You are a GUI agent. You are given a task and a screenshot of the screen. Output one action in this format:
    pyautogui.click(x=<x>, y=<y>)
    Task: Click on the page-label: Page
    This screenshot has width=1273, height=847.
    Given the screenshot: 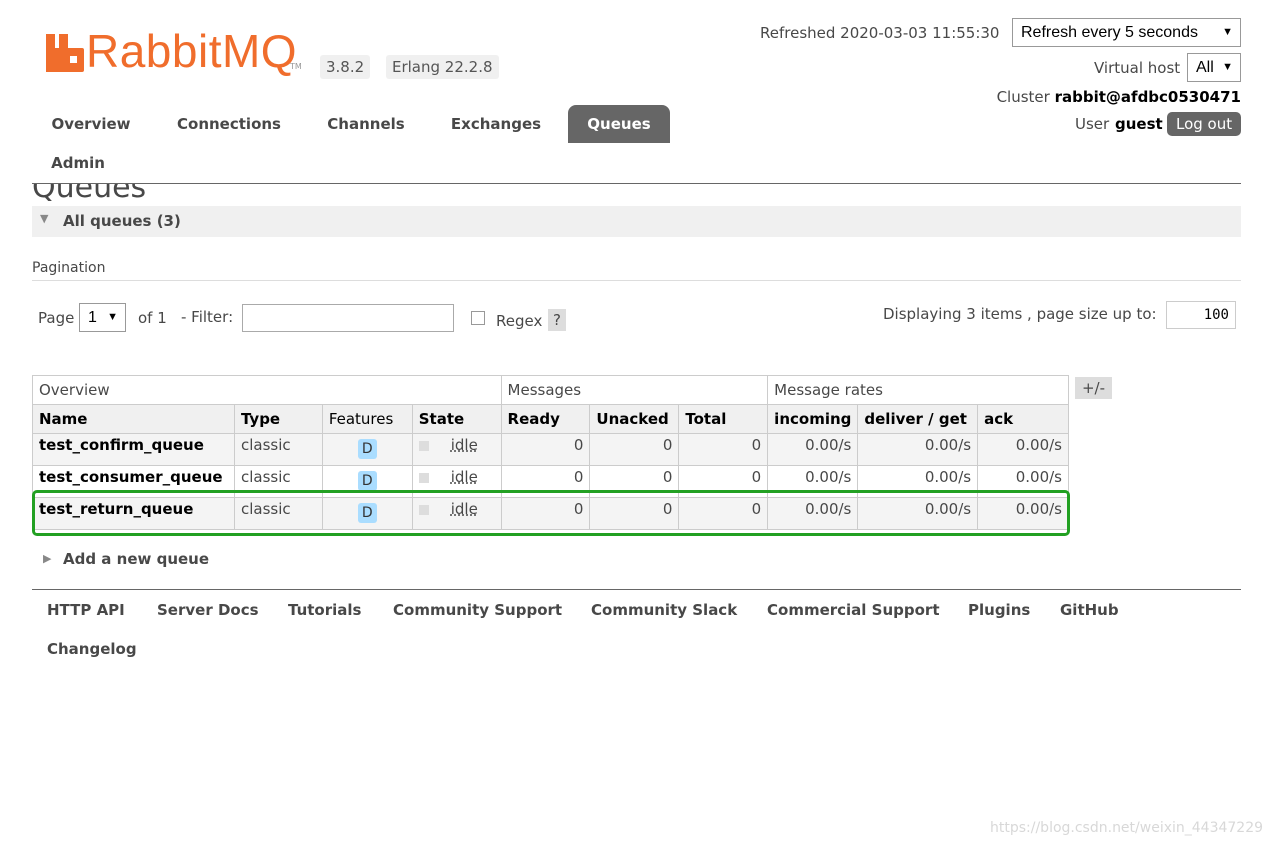 What is the action you would take?
    pyautogui.click(x=56, y=318)
    